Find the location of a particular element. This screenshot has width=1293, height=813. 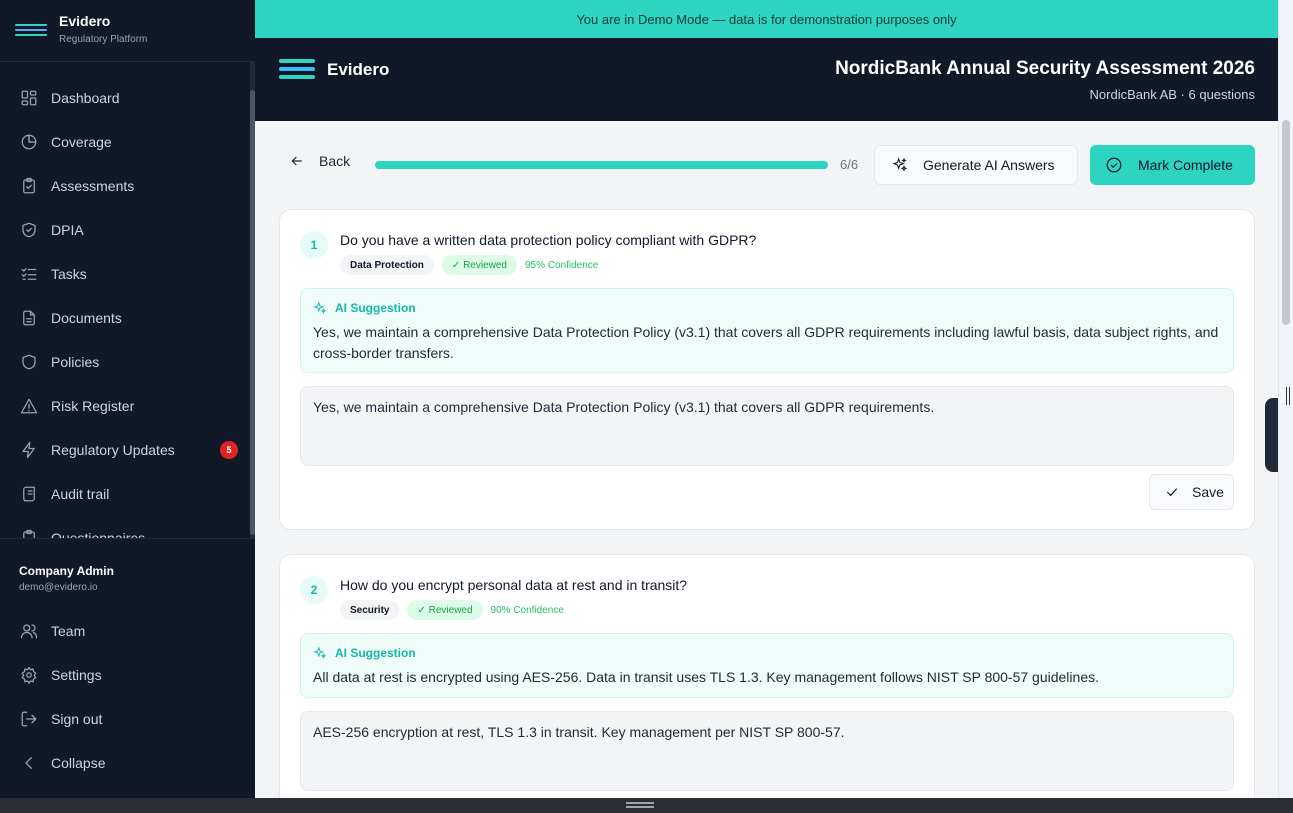

user-email: demo@evidero.io is located at coordinates (58, 587).